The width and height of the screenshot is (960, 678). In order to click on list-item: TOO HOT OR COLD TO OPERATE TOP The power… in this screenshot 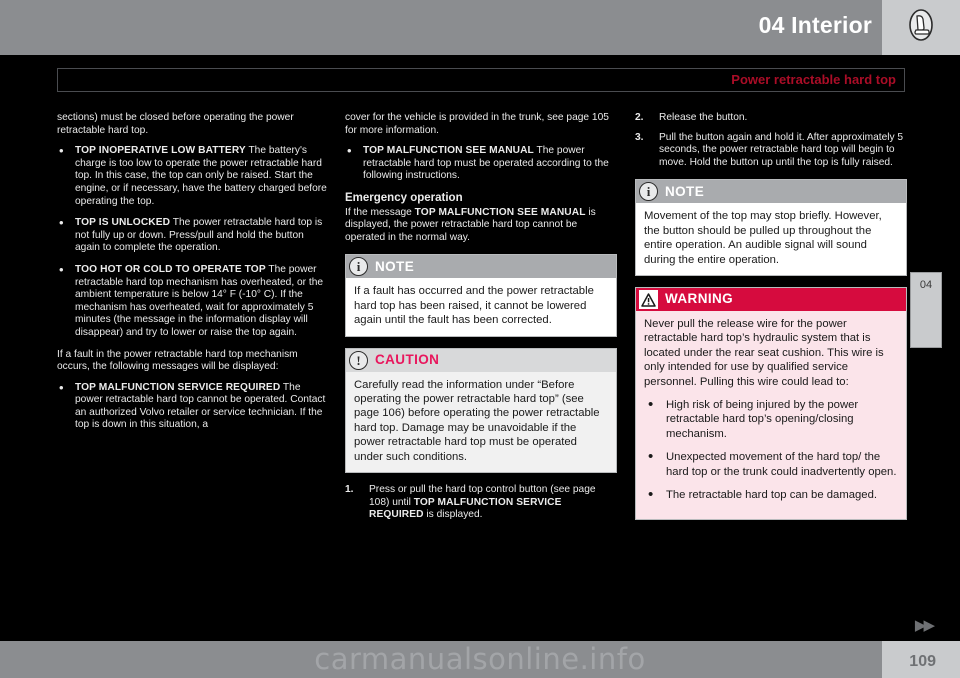, I will do `click(193, 301)`.